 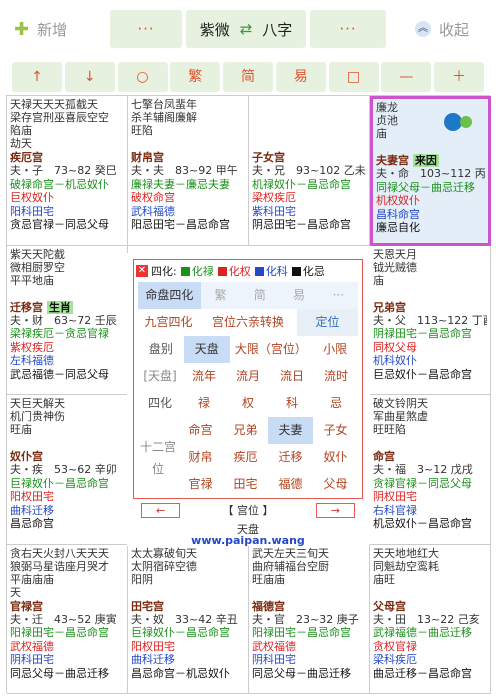 I want to click on easy-button: 易, so click(x=300, y=77).